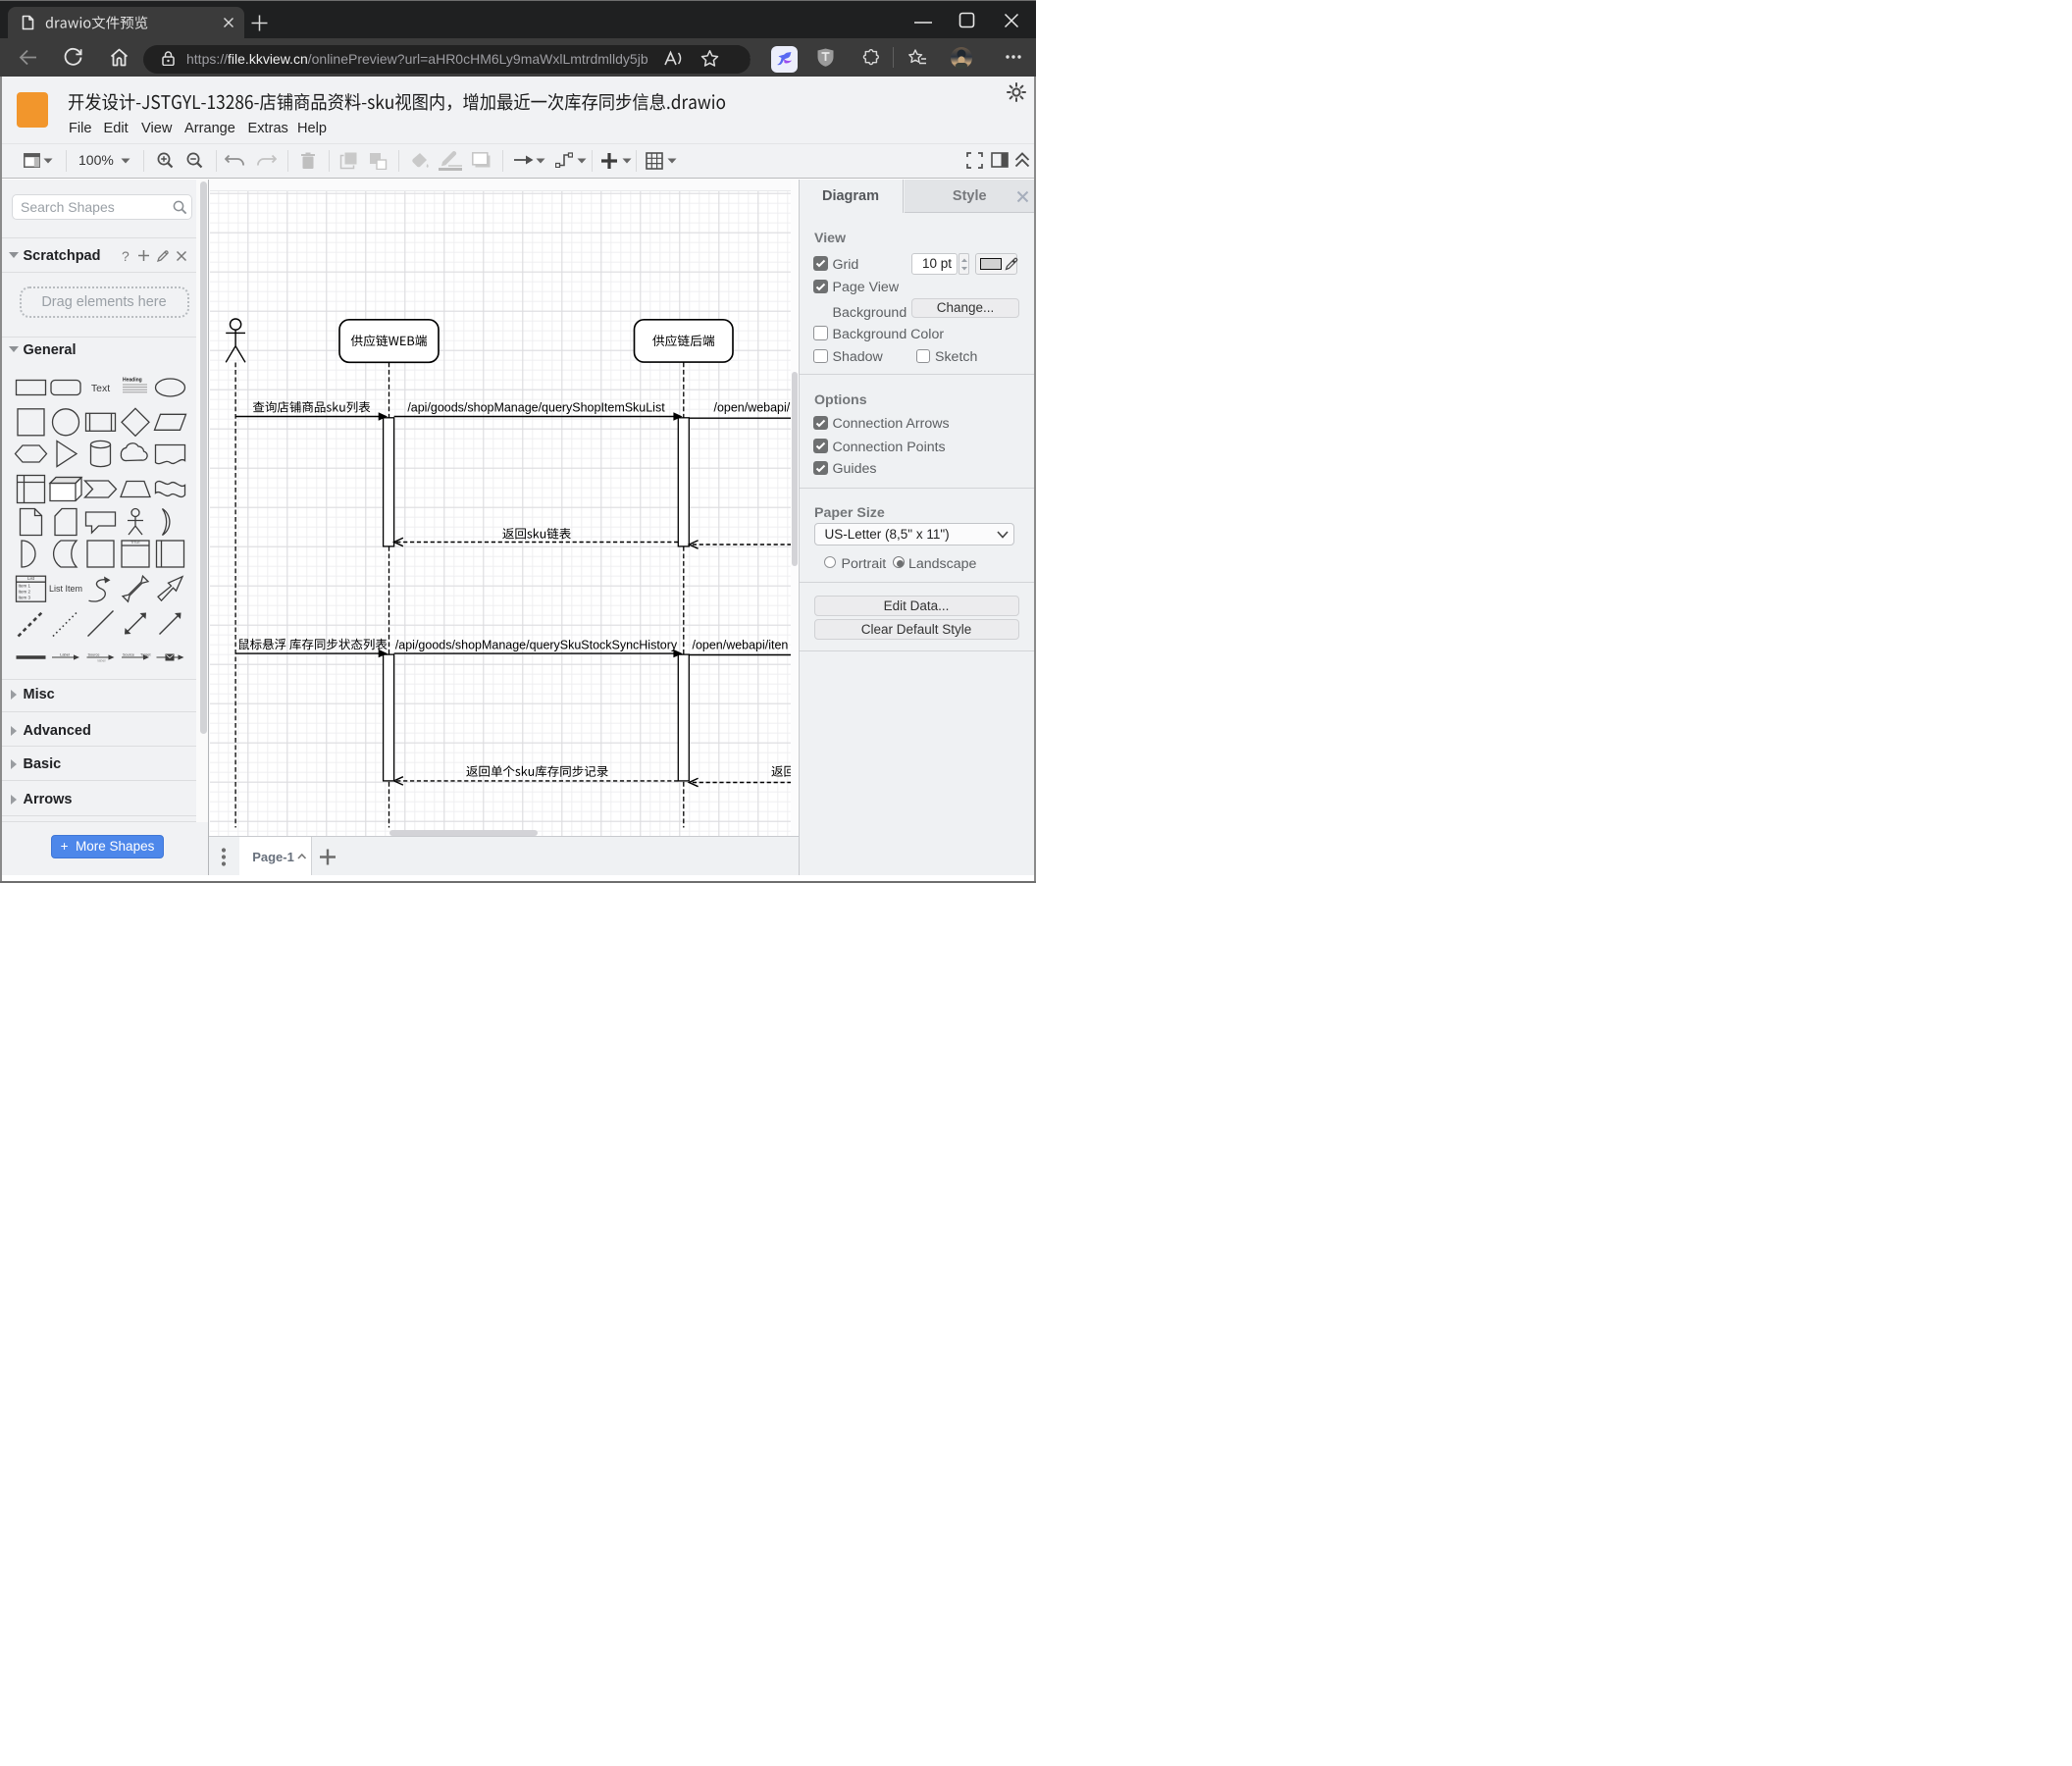  Describe the element at coordinates (100, 389) in the screenshot. I see `svg-text: Text` at that location.